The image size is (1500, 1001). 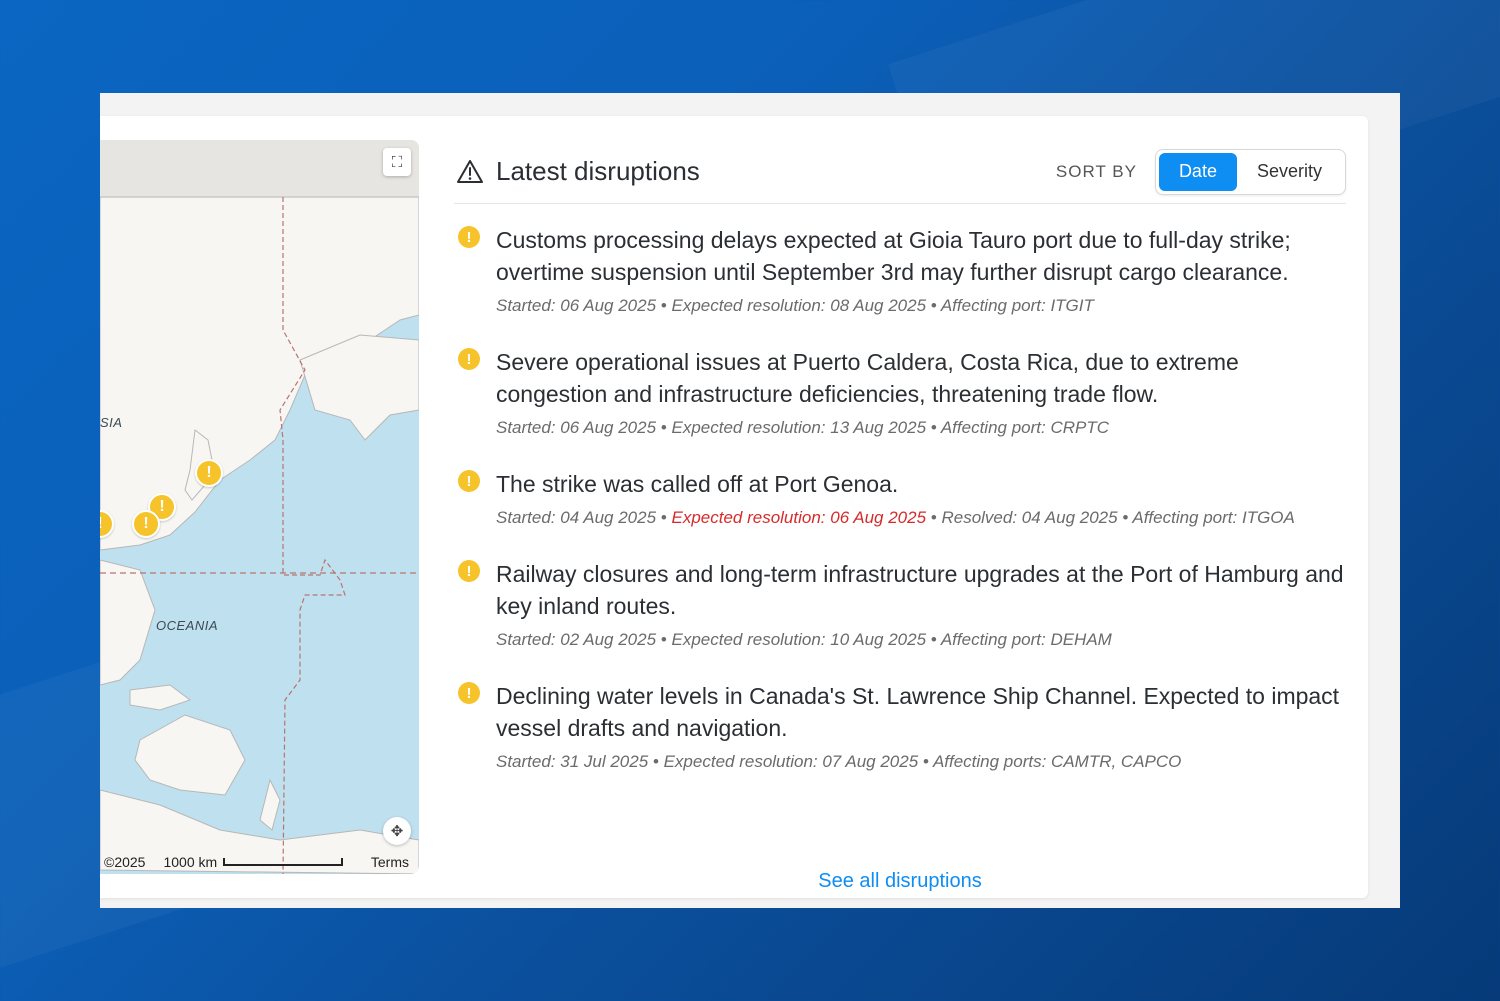 What do you see at coordinates (1096, 171) in the screenshot?
I see `sort-by-label: SORT BY` at bounding box center [1096, 171].